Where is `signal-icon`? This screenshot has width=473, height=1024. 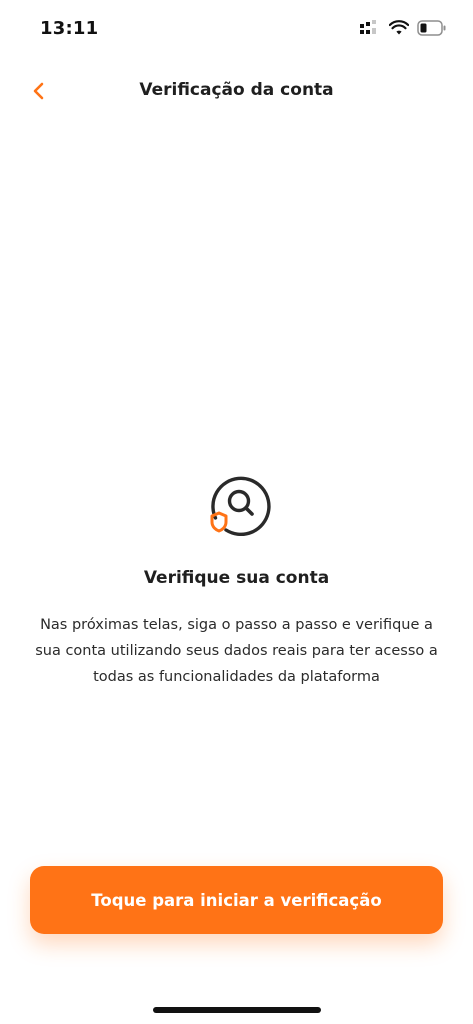 signal-icon is located at coordinates (368, 27).